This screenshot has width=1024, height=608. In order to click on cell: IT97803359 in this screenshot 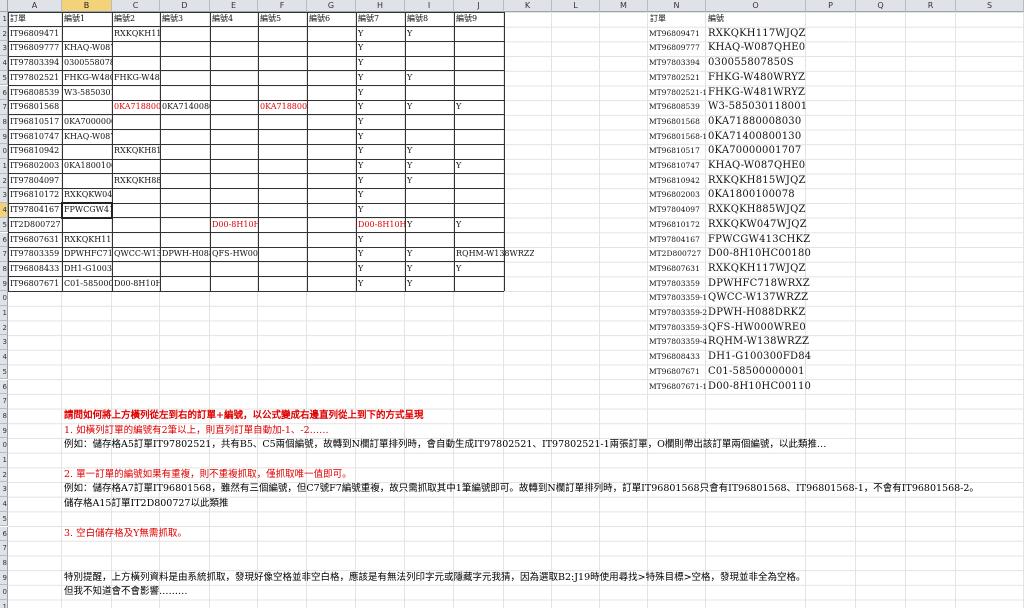, I will do `click(35, 254)`.